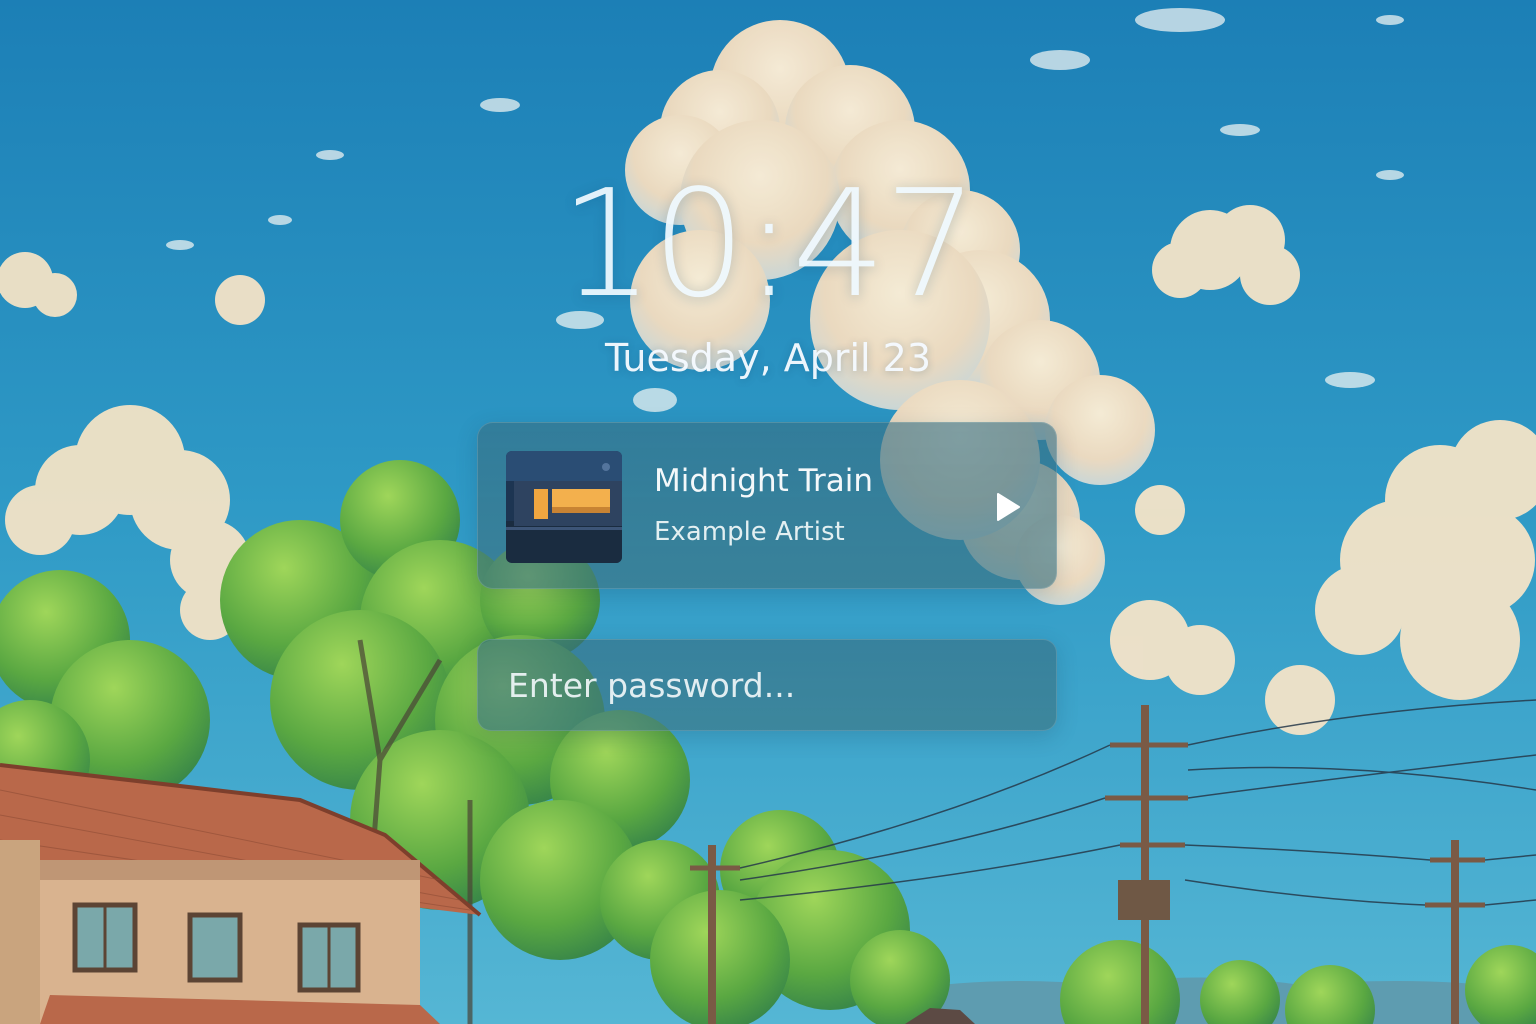  Describe the element at coordinates (769, 244) in the screenshot. I see `lock-clock: 10:47` at that location.